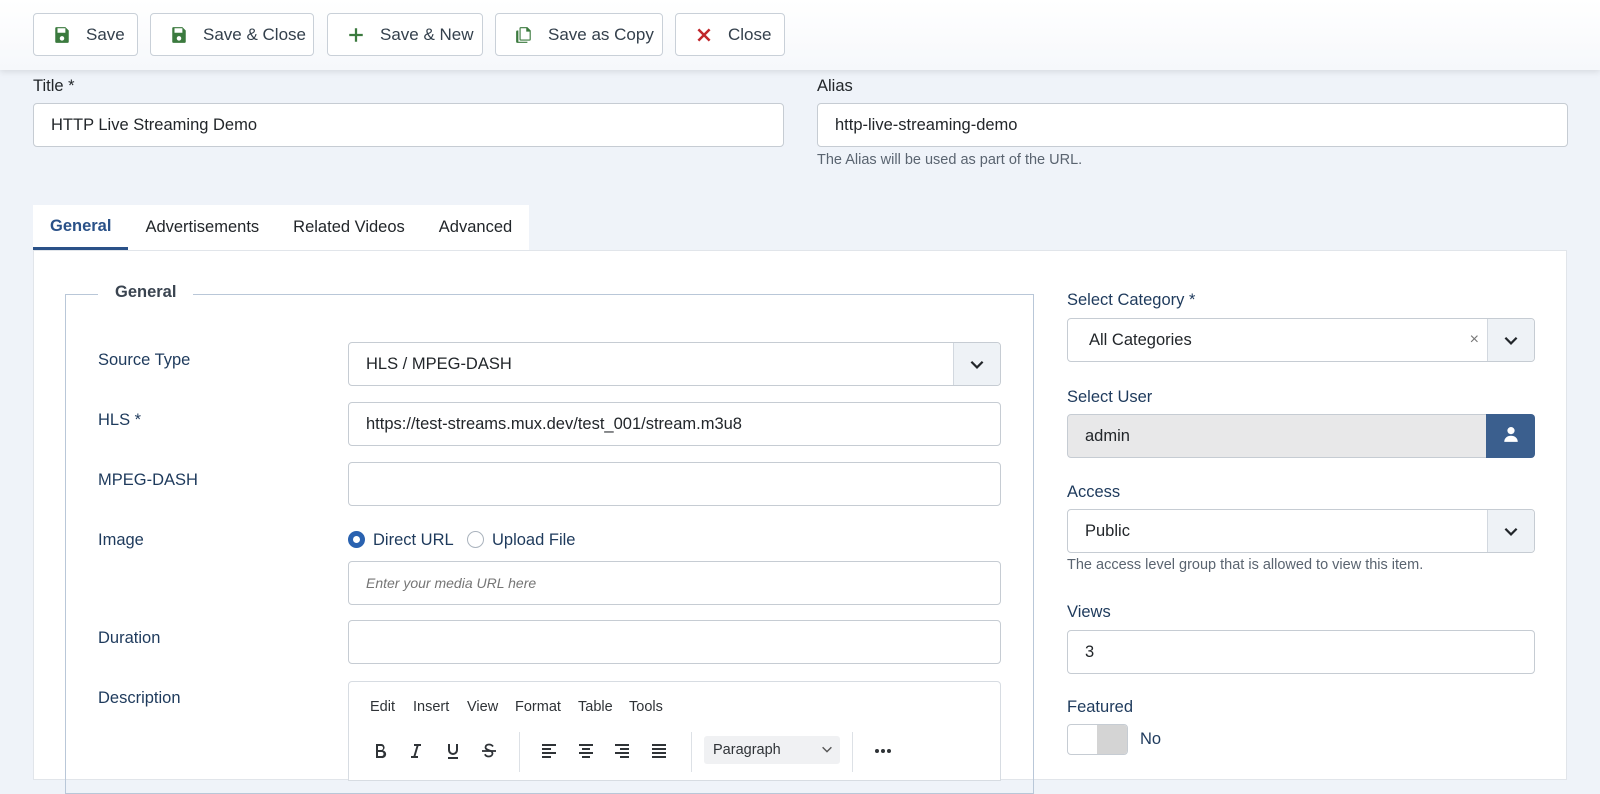 The height and width of the screenshot is (794, 1600). I want to click on copy-icon, so click(524, 35).